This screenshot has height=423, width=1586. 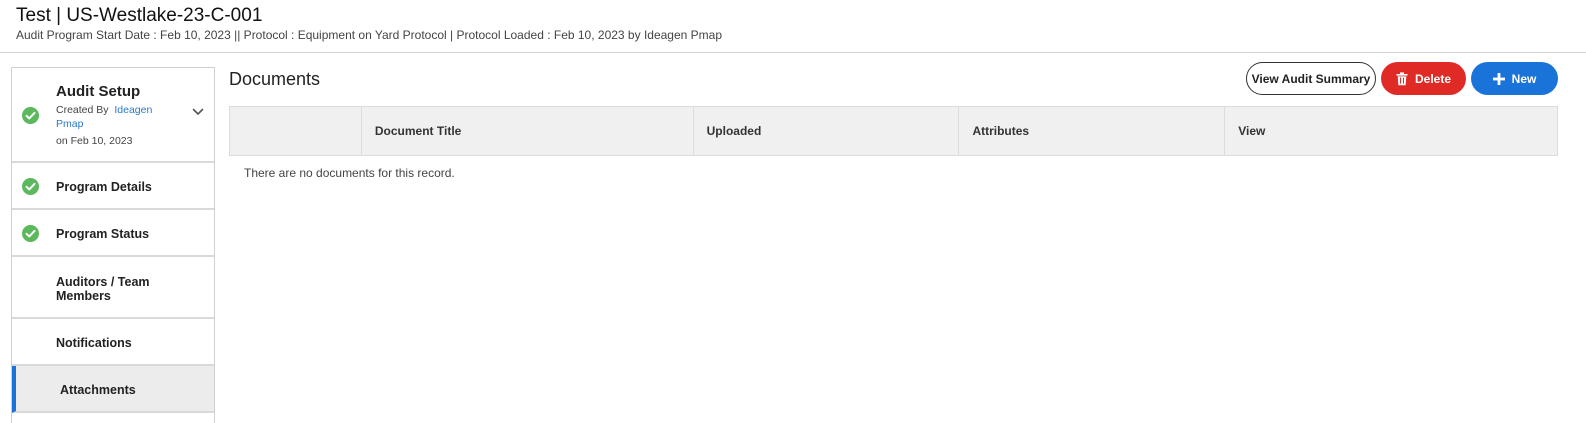 I want to click on created-date: on Feb 10, 2023, so click(x=94, y=141).